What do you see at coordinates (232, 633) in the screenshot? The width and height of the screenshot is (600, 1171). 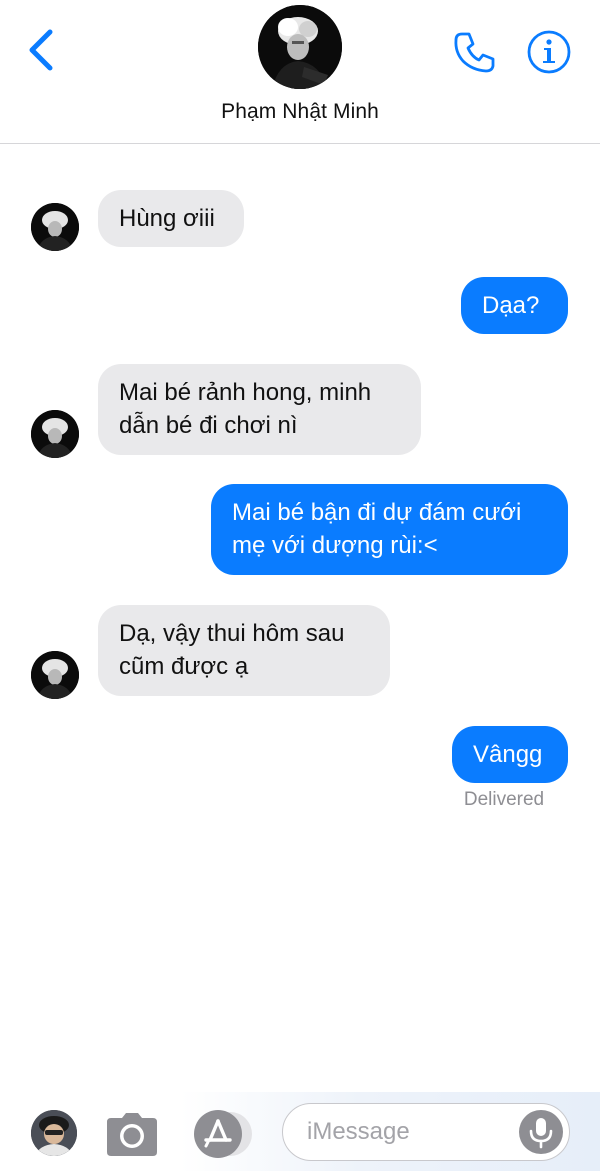 I see `message-text-line: Dạ, vậy thui hôm sau` at bounding box center [232, 633].